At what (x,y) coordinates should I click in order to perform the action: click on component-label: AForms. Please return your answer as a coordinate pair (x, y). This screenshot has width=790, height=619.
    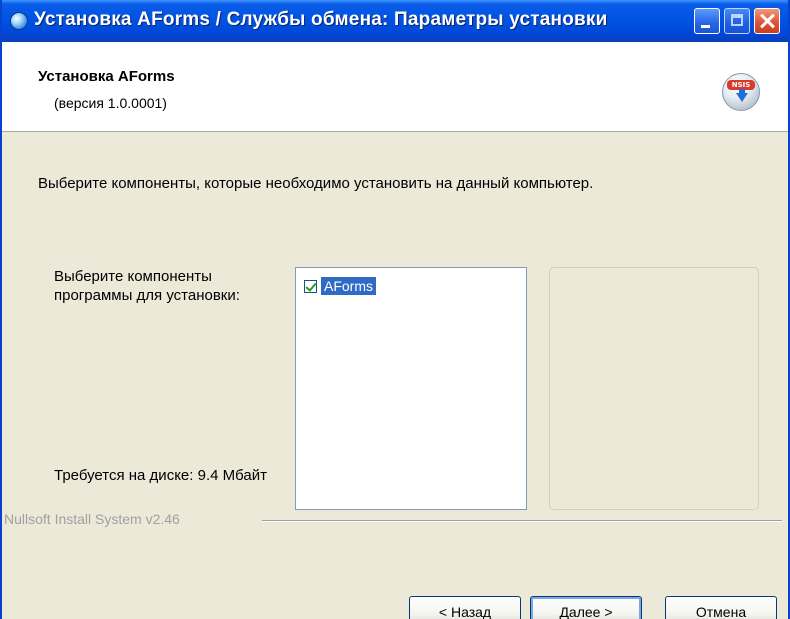
    Looking at the image, I should click on (348, 286).